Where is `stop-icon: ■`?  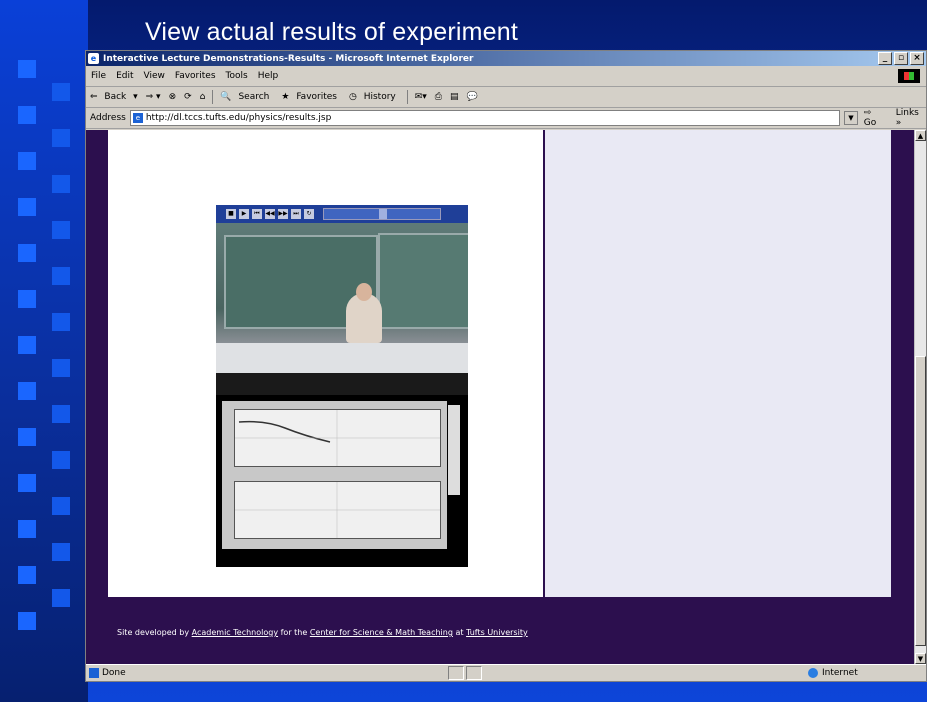 stop-icon: ■ is located at coordinates (231, 214).